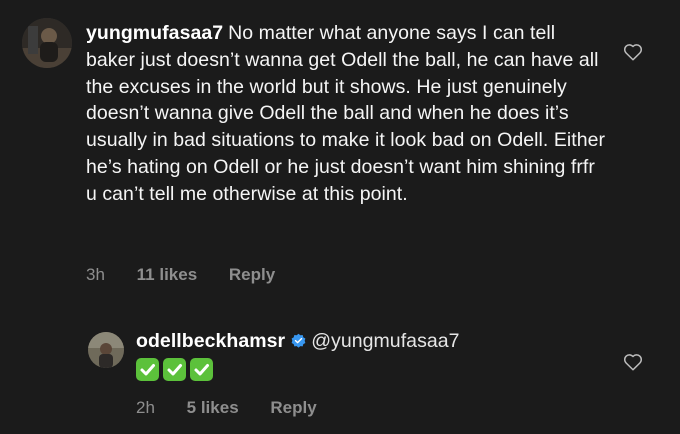 The image size is (680, 434). Describe the element at coordinates (210, 341) in the screenshot. I see `reply-username: odellbeckhamsr` at that location.